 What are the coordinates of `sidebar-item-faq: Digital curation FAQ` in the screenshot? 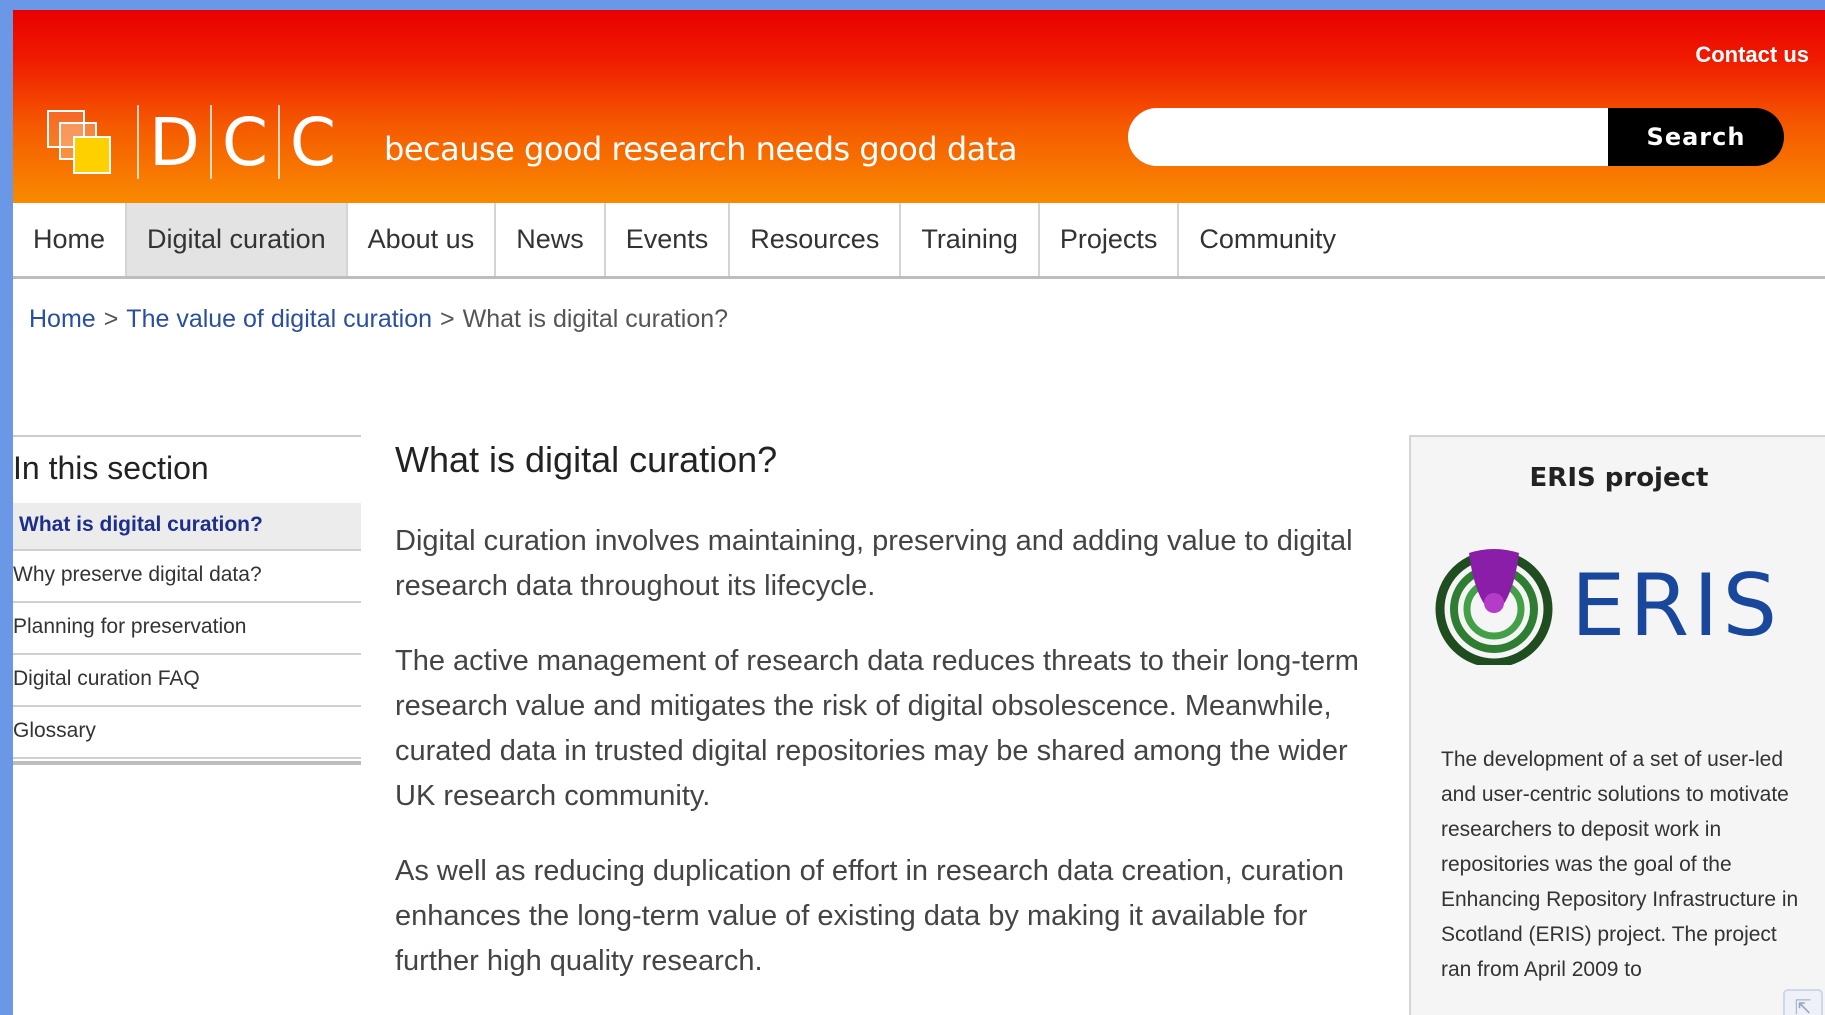 It's located at (187, 681).